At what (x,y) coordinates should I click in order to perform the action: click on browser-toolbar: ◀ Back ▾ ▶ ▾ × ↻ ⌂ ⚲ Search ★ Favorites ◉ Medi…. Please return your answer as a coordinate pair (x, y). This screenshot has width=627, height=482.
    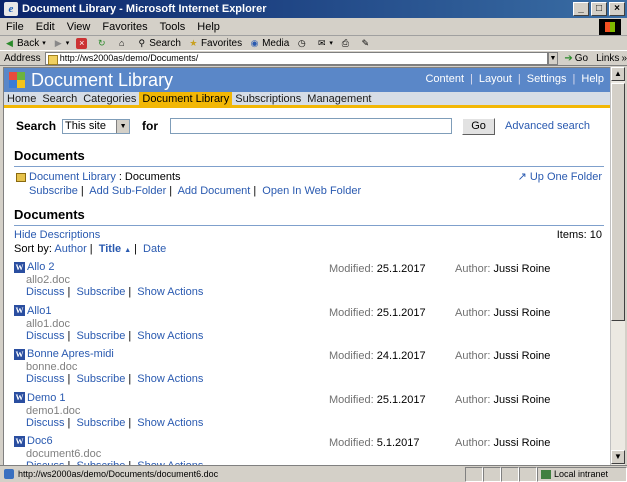
    Looking at the image, I should click on (313, 43).